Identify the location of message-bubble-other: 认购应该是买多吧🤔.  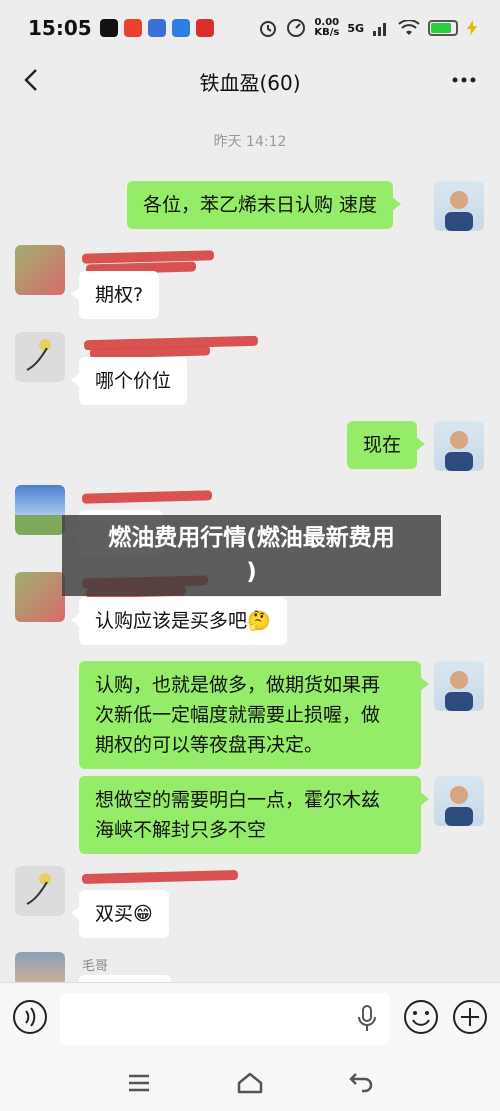
(179, 621).